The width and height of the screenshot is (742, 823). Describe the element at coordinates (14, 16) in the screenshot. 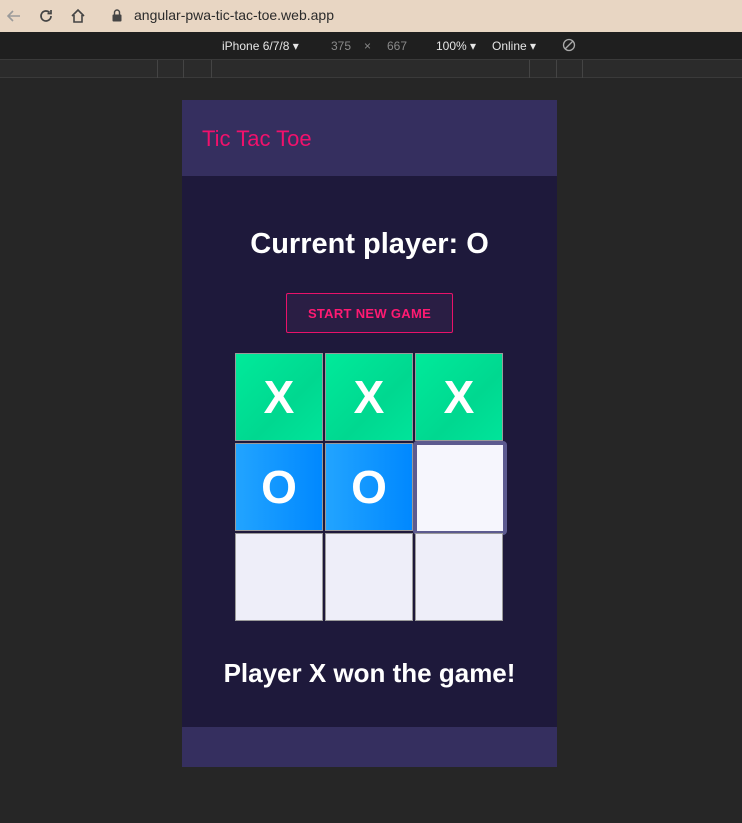

I see `back-arrow-icon` at that location.